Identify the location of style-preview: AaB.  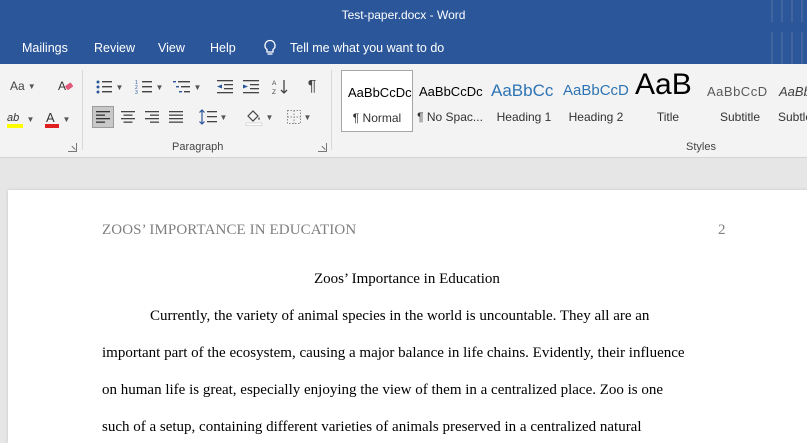
(663, 85).